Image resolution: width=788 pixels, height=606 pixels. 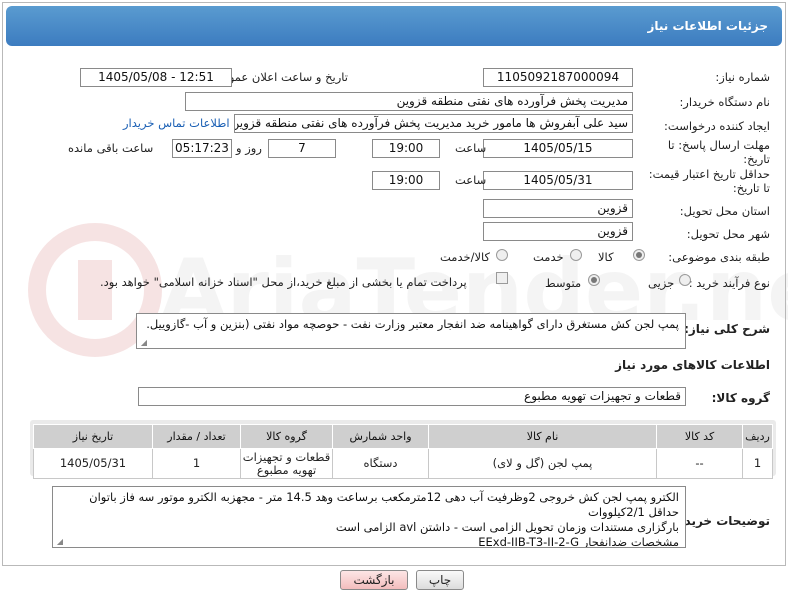 I want to click on category-option-goods-service: کالا/خدمت, so click(x=465, y=257).